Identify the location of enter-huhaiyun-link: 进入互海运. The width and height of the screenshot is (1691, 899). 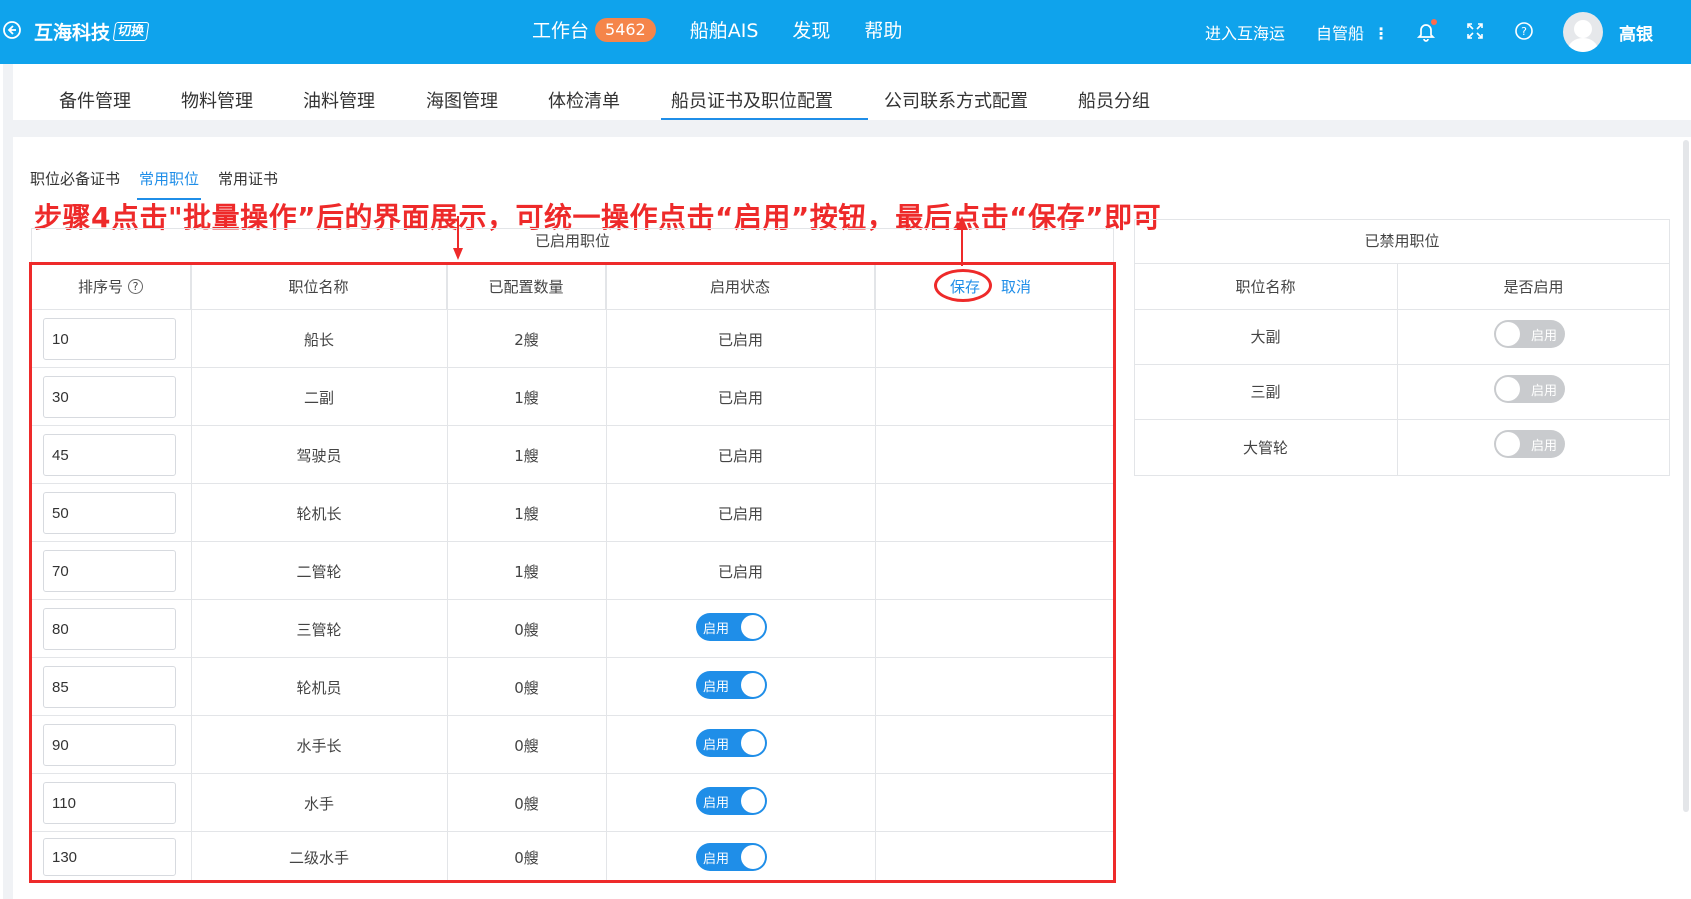
(1245, 32).